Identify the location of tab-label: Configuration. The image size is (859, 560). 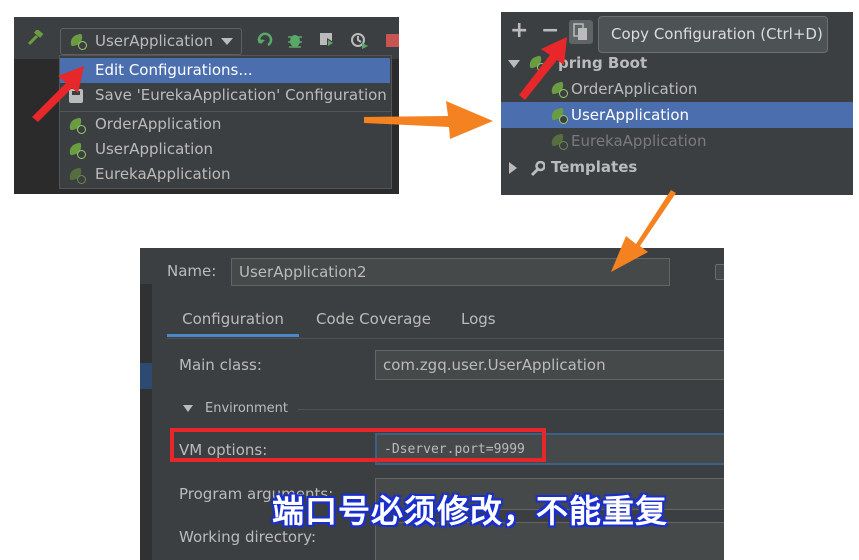
(233, 319).